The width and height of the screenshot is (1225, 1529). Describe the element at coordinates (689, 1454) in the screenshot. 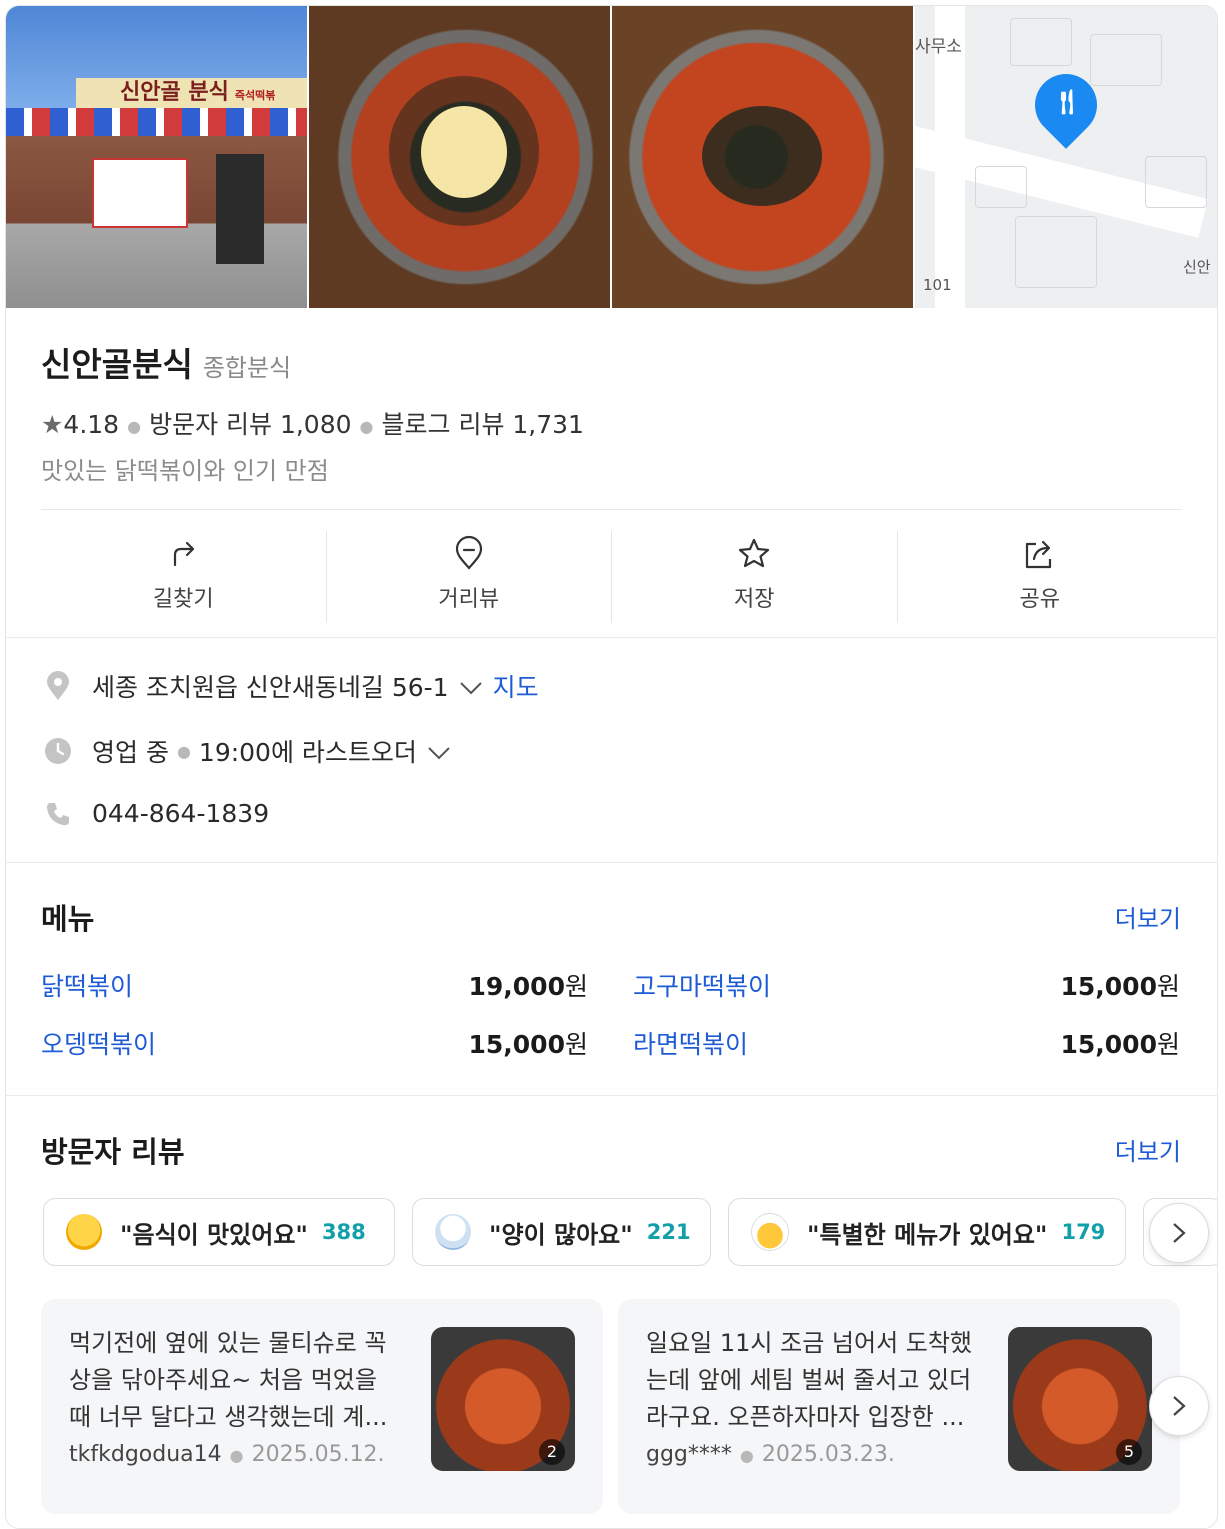

I see `review-author: ggg****` at that location.